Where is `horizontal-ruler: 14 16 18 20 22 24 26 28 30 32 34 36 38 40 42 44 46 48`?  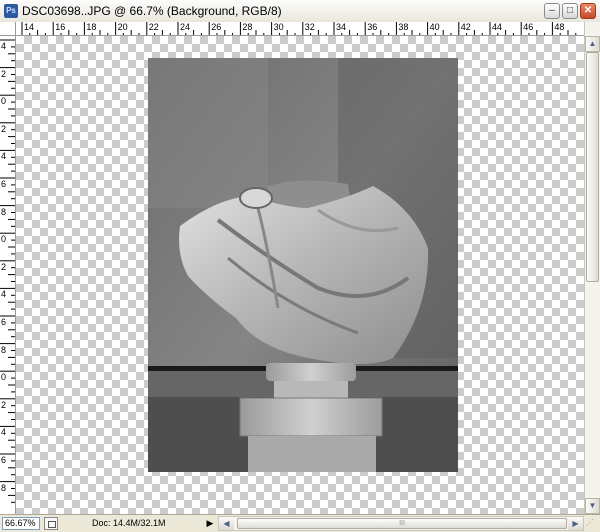
horizontal-ruler: 14 16 18 20 22 24 26 28 30 32 34 36 38 40 42 44 46 48 is located at coordinates (300, 29).